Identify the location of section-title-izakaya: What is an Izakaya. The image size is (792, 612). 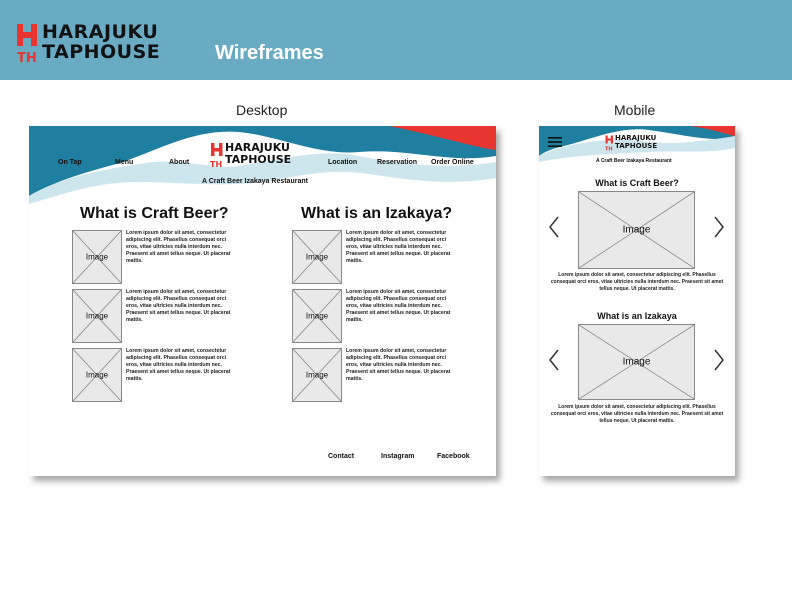
(637, 316).